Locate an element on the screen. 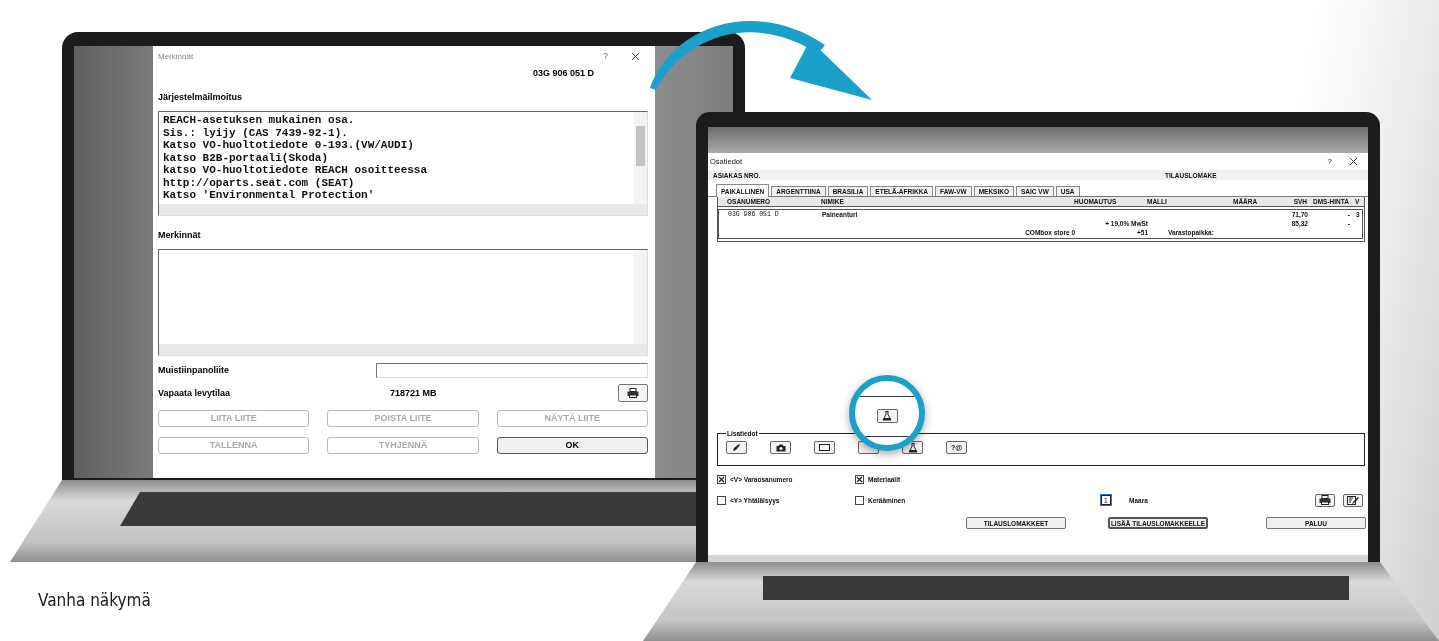  edit-button is located at coordinates (1353, 500).